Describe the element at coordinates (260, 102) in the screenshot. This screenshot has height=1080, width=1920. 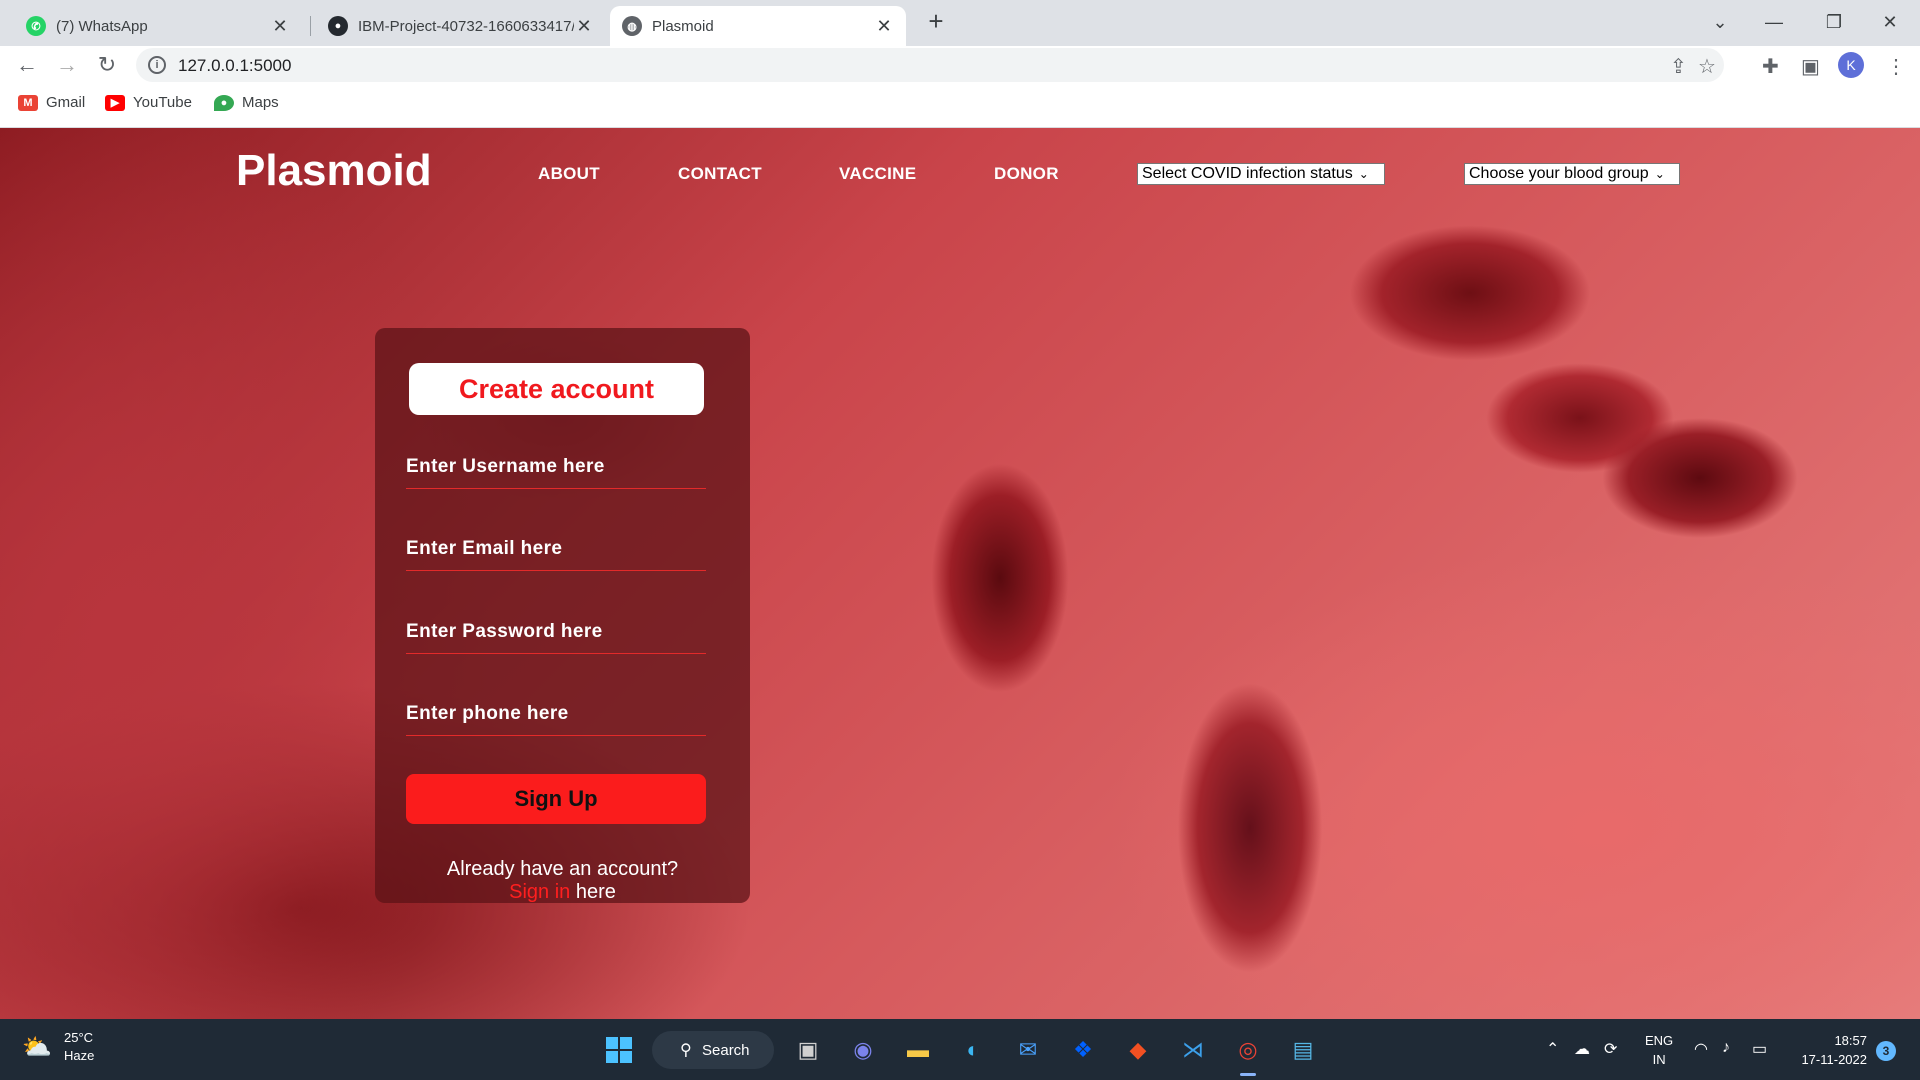
I see `bookmark-label: Maps` at that location.